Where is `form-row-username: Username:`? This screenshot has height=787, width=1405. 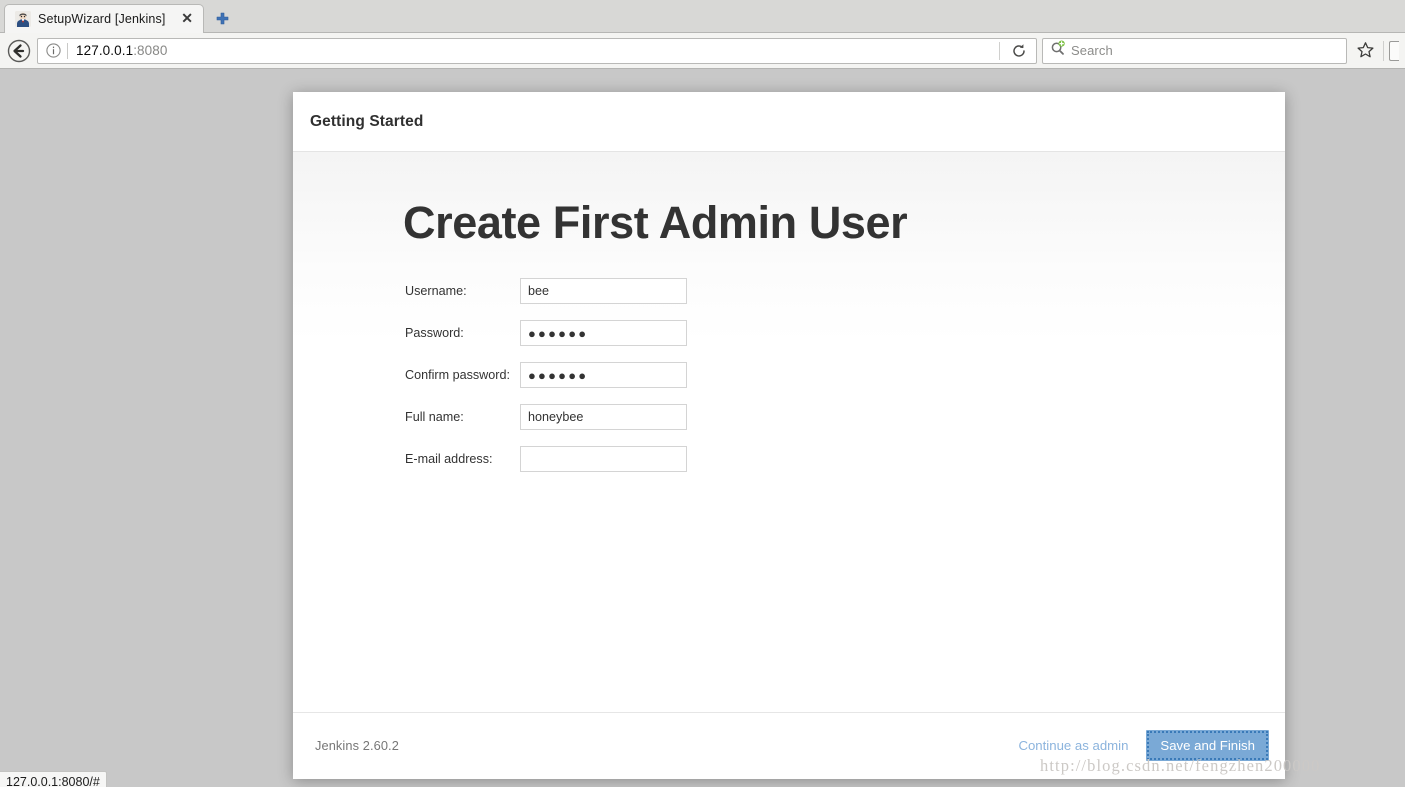
form-row-username: Username: is located at coordinates (845, 291).